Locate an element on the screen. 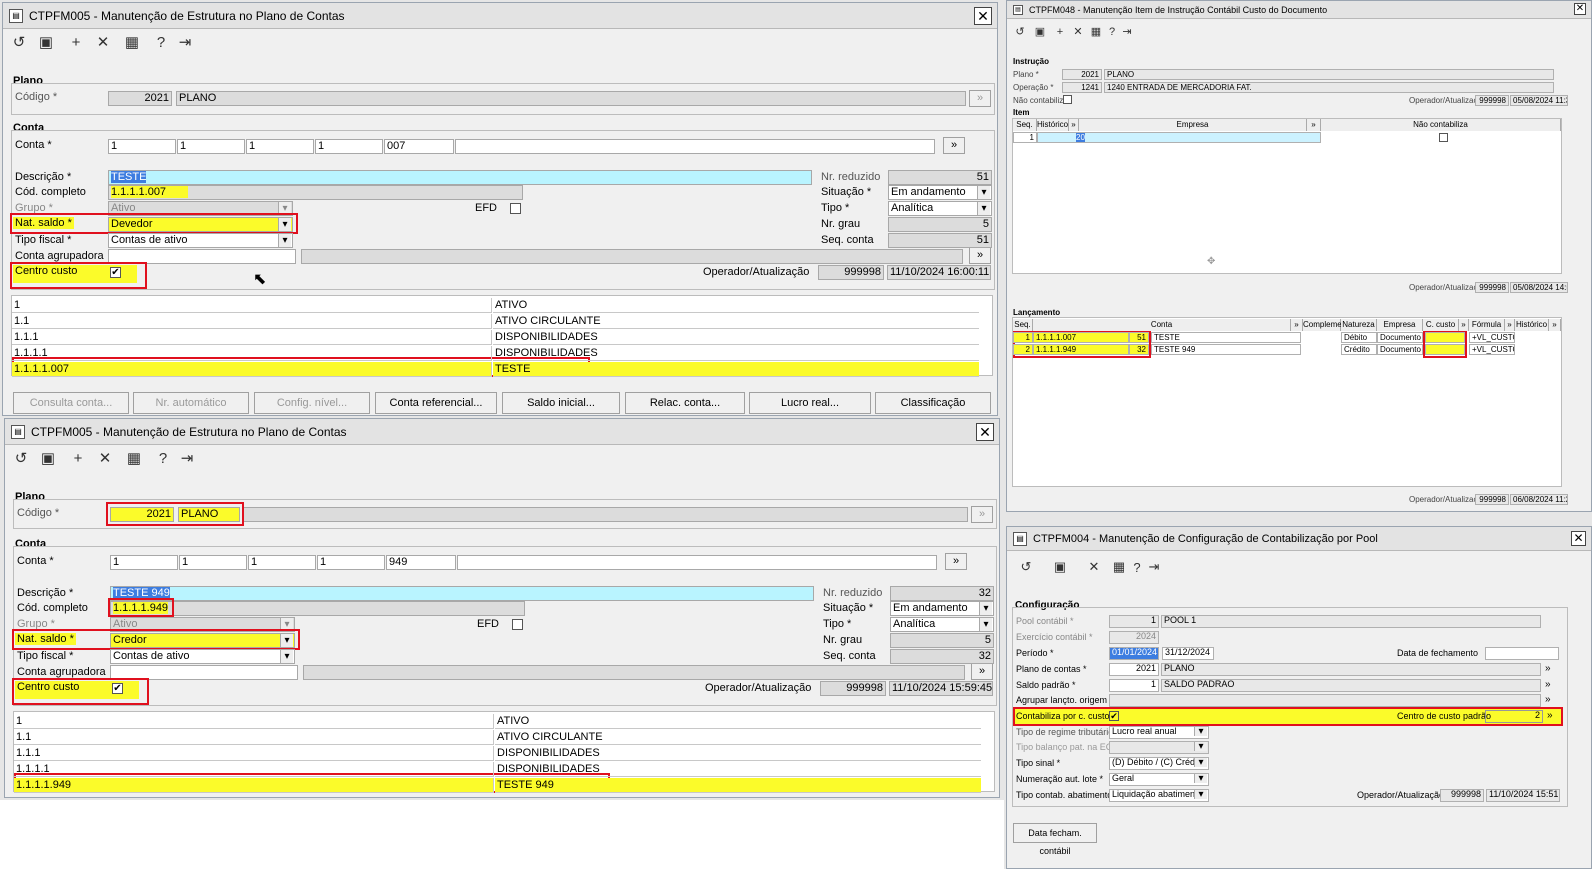 Image resolution: width=1592 pixels, height=869 pixels. periodo-fim-field: 31/12/2024 is located at coordinates (1188, 653).